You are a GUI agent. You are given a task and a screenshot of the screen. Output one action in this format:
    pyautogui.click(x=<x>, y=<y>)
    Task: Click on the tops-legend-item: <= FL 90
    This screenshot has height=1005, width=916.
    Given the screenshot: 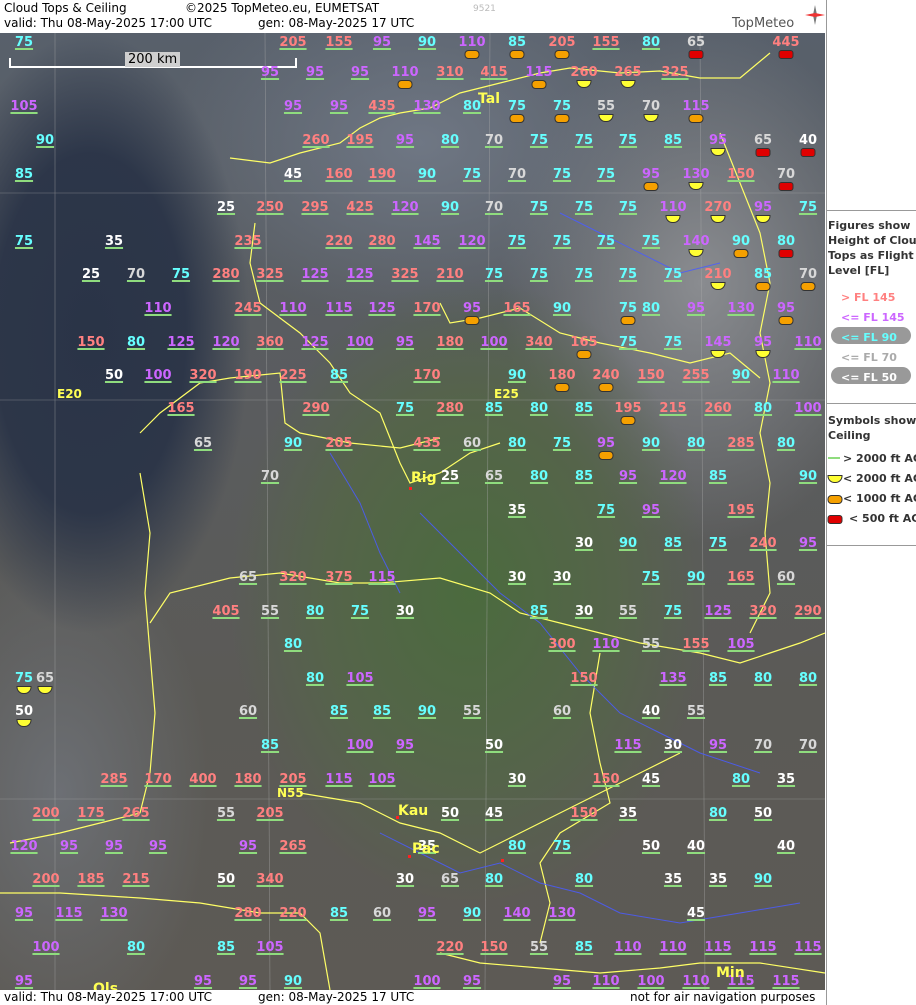 What is the action you would take?
    pyautogui.click(x=869, y=337)
    